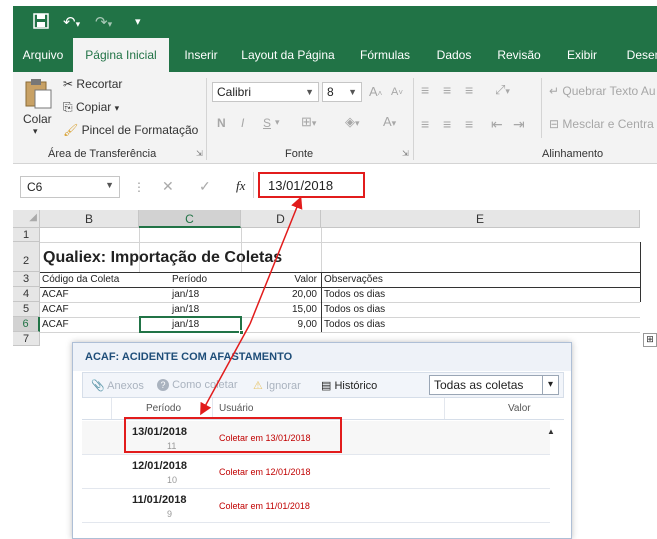 The width and height of the screenshot is (657, 539). What do you see at coordinates (322, 357) in the screenshot?
I see `dialog-title: ACAF: ACIDENTE COM AFASTAMENTO` at bounding box center [322, 357].